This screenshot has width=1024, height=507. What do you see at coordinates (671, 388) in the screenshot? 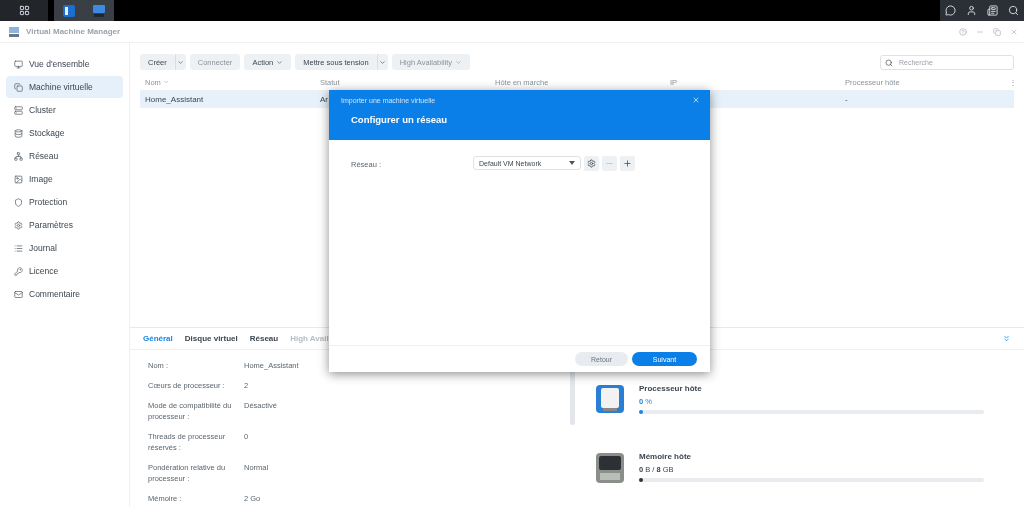
I see `meter-title: Processeur hôte` at bounding box center [671, 388].